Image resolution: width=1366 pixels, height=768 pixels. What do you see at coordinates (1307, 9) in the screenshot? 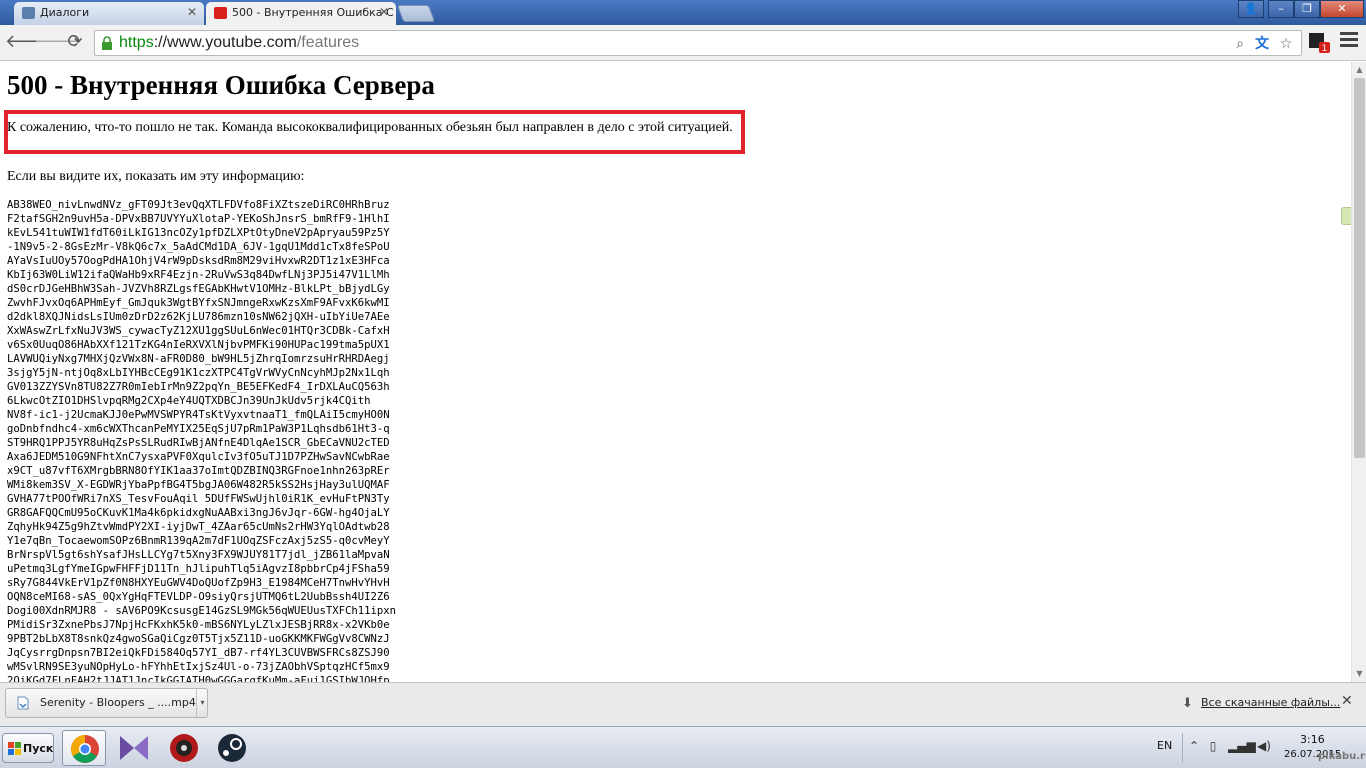
I see `restore-button: ❐` at bounding box center [1307, 9].